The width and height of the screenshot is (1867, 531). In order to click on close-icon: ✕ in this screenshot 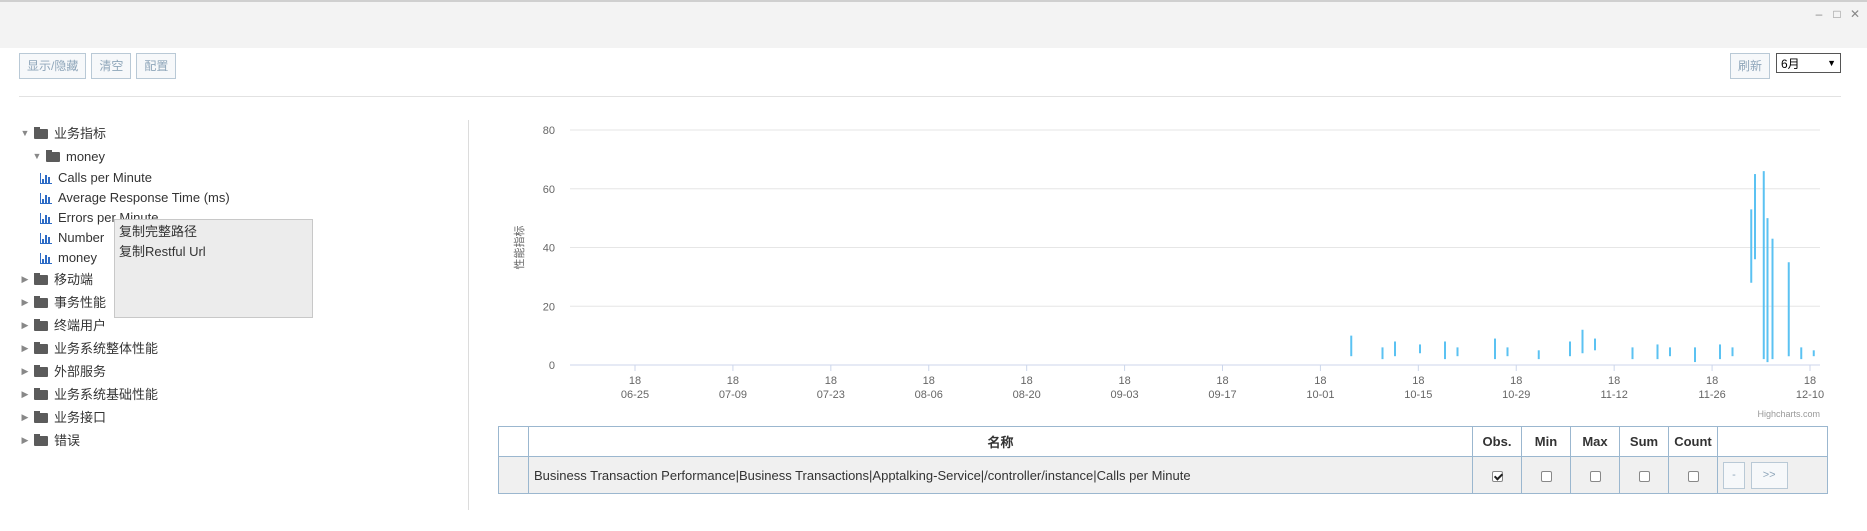, I will do `click(1855, 14)`.